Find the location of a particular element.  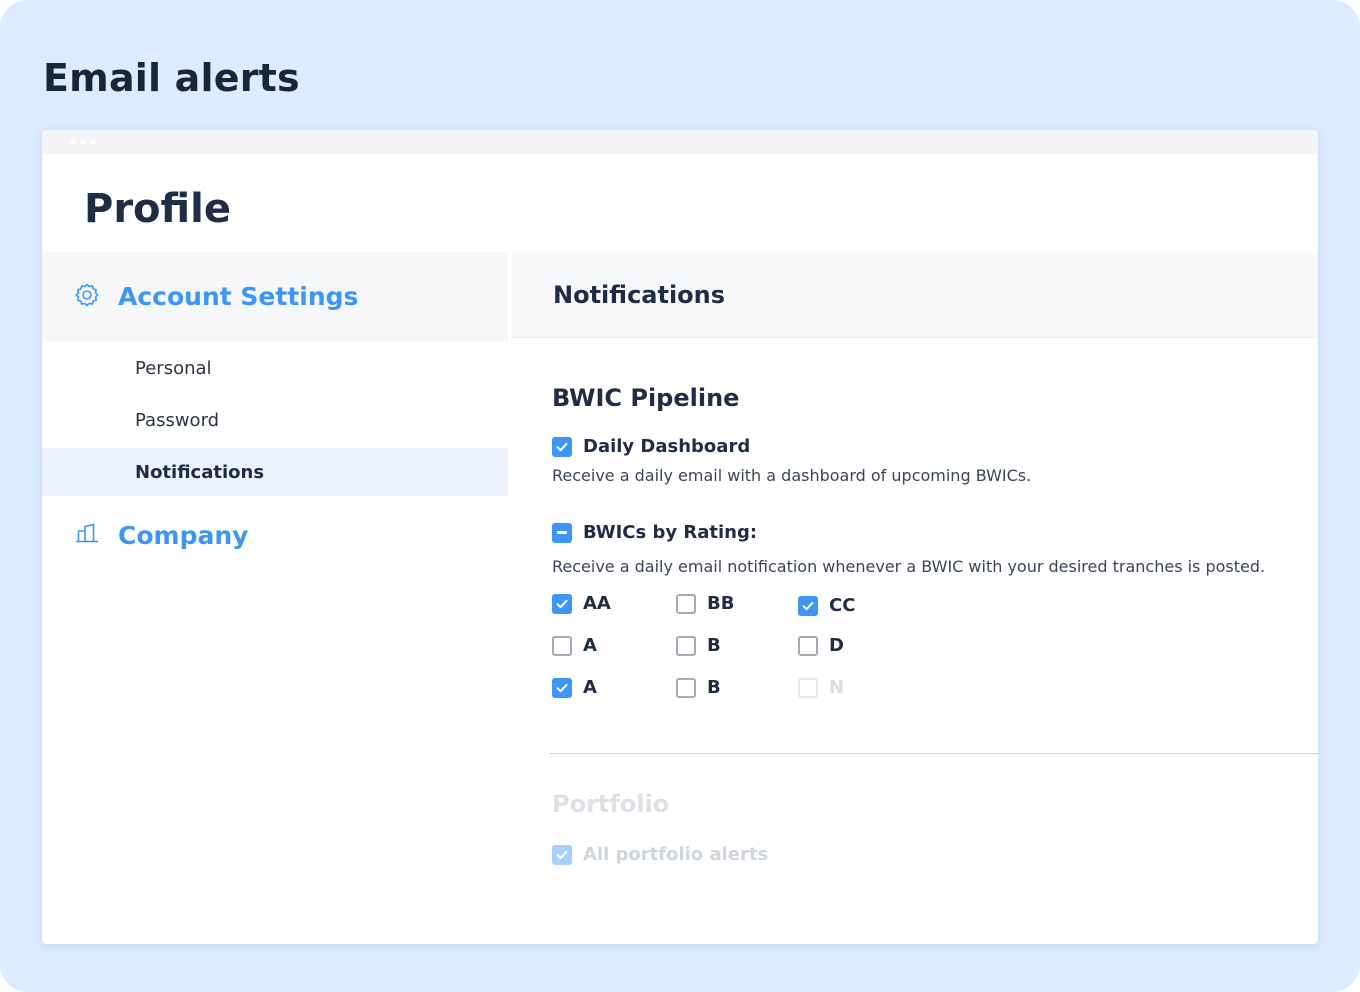

rating-label: N is located at coordinates (837, 687).